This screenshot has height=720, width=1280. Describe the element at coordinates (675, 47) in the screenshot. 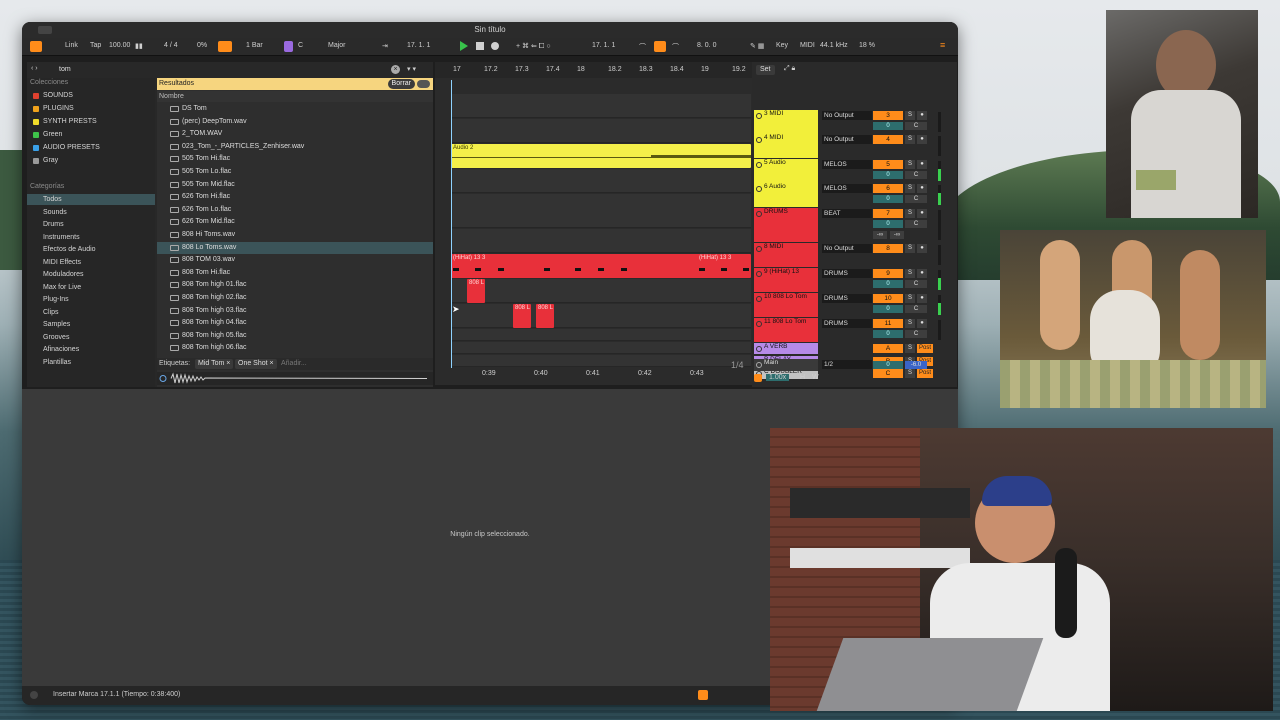

I see `punch-out-icon: ⌒` at that location.